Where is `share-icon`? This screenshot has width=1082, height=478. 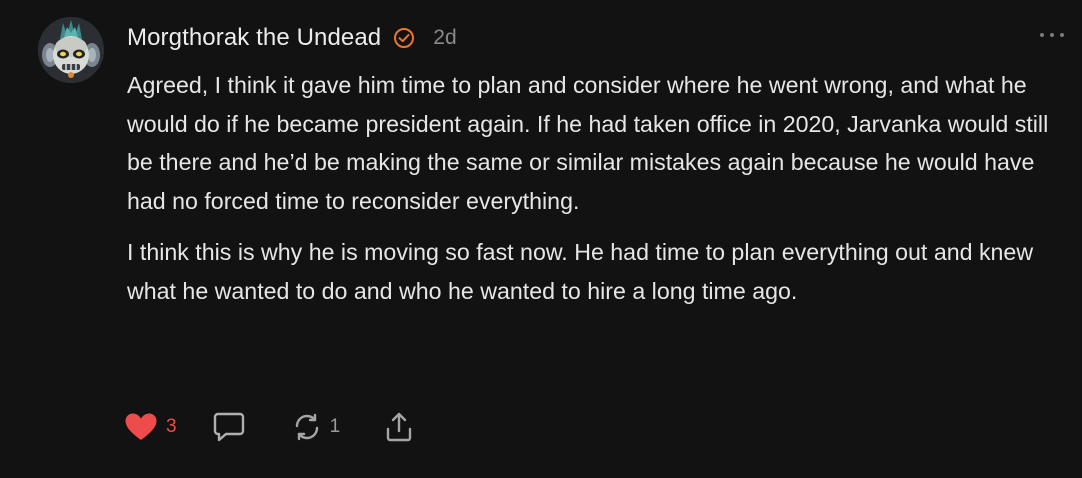
share-icon is located at coordinates (399, 427).